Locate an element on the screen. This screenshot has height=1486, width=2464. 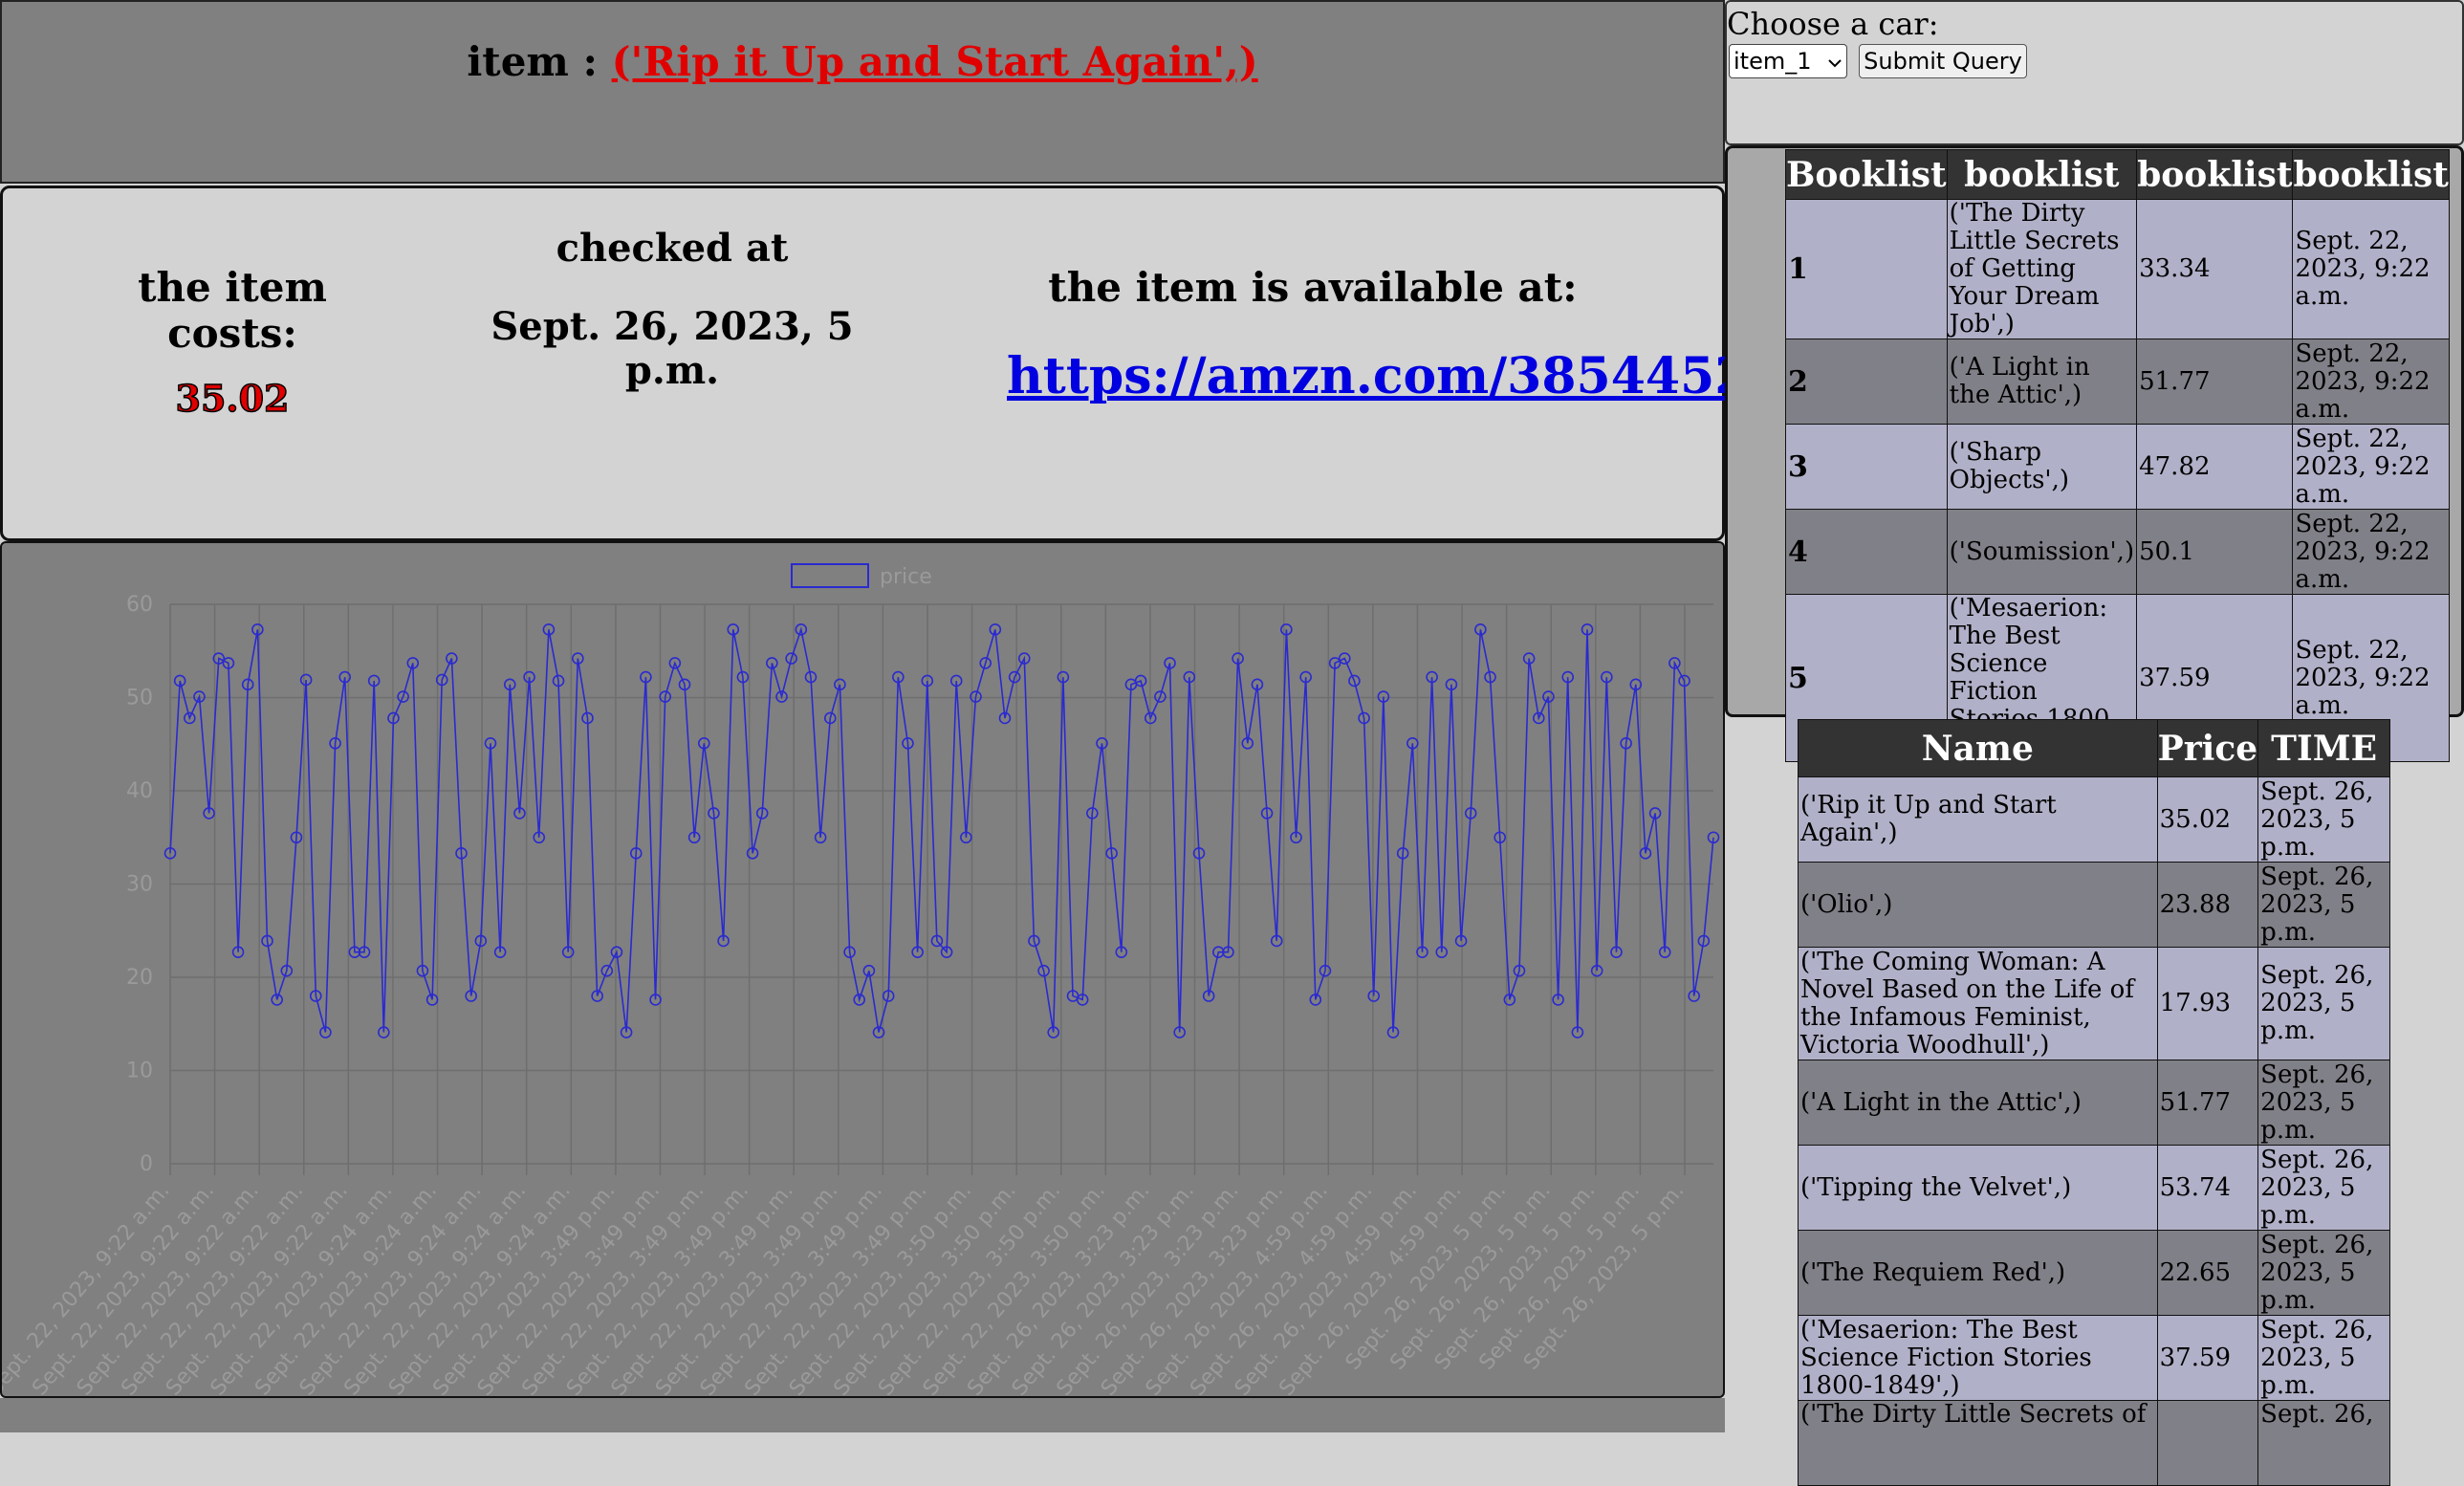
price-row-name: ('Rip it Up and Start Again',) is located at coordinates (1978, 820).